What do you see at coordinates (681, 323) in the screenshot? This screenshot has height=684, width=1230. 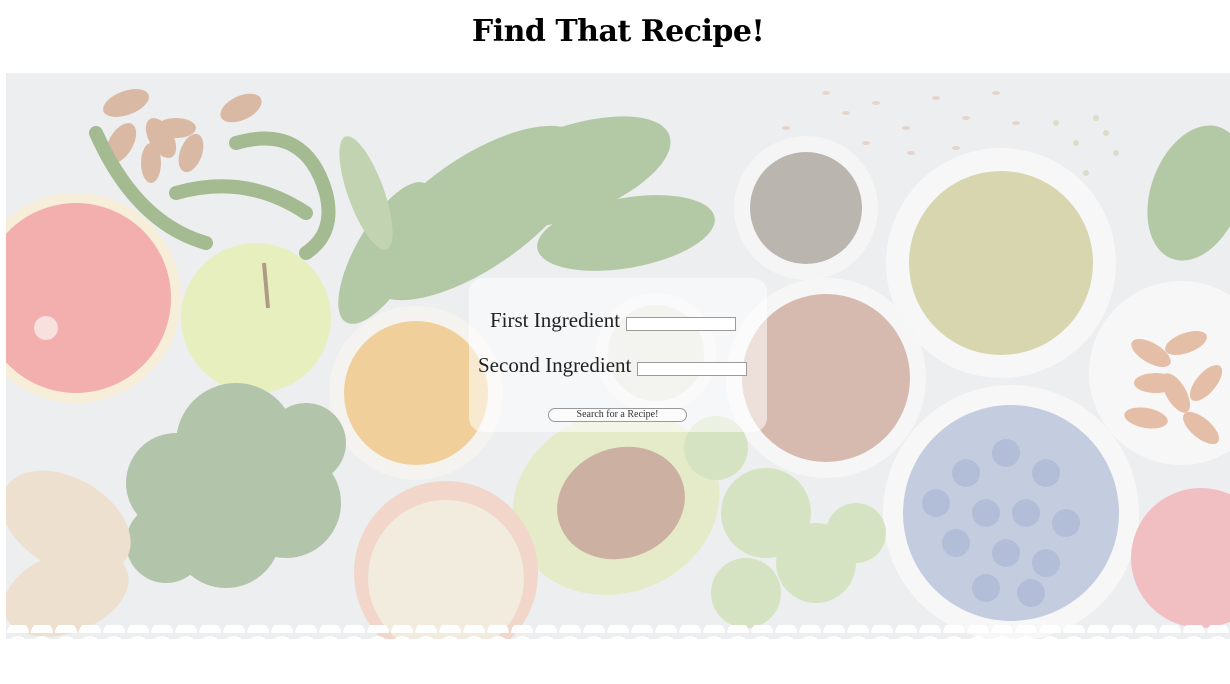 I see `first-ingredient-input` at bounding box center [681, 323].